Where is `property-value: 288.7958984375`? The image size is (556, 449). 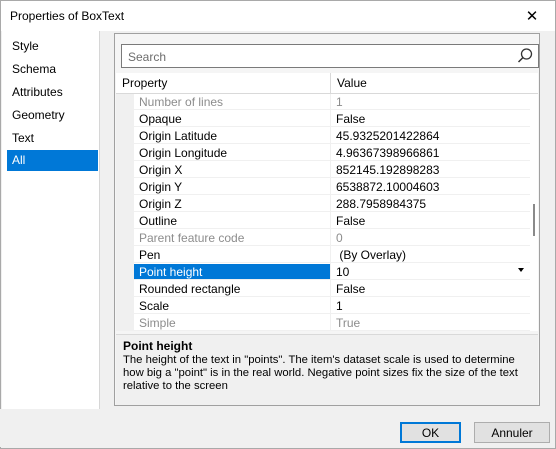
property-value: 288.7958984375 is located at coordinates (430, 204).